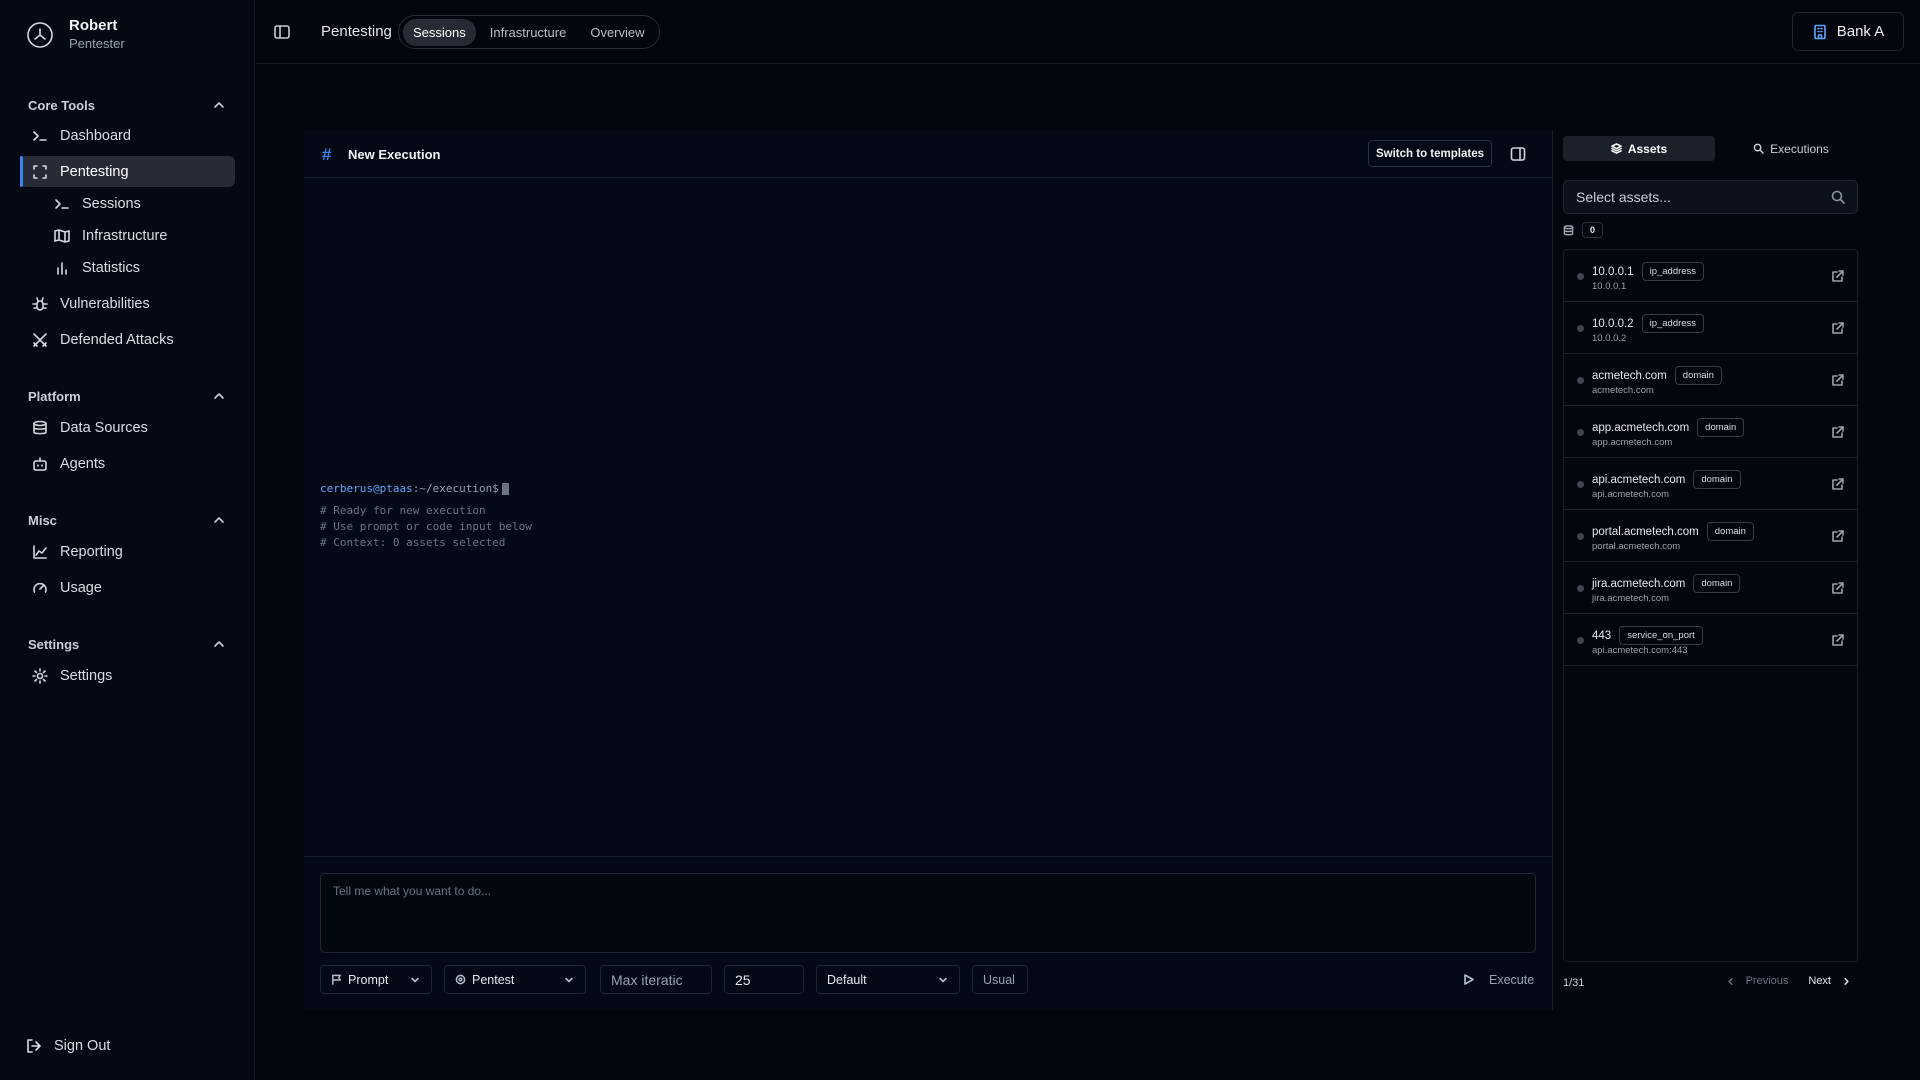  I want to click on section-misc: Misc, so click(127, 520).